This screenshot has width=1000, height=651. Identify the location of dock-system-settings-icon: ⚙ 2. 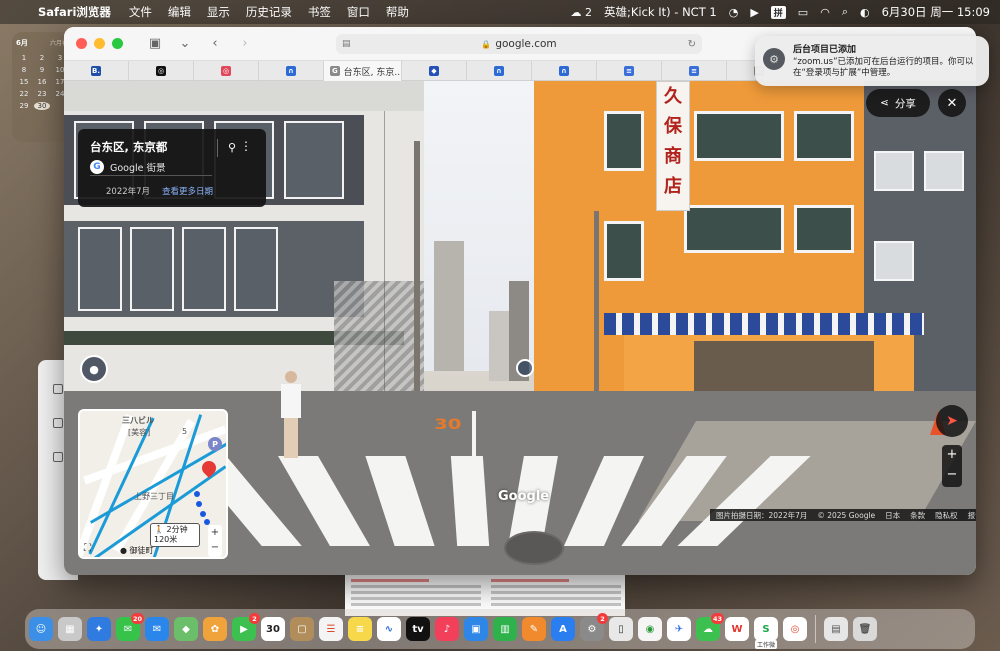
(594, 627).